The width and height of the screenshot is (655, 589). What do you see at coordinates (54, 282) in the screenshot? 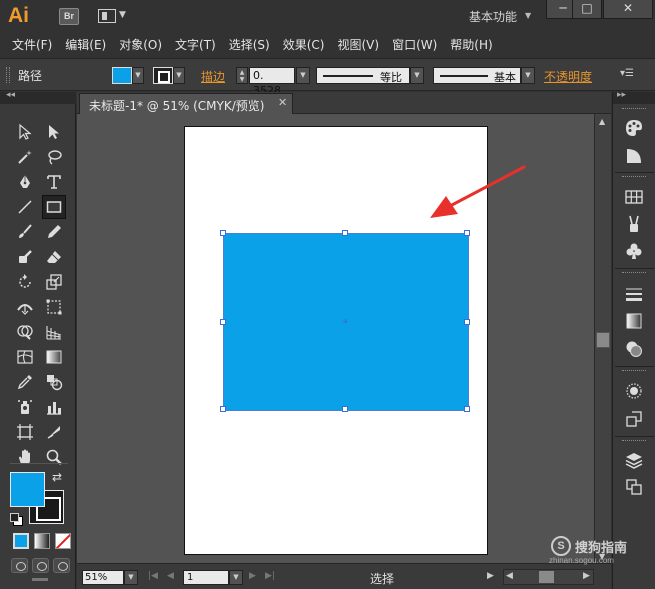
I see `scale-tool` at bounding box center [54, 282].